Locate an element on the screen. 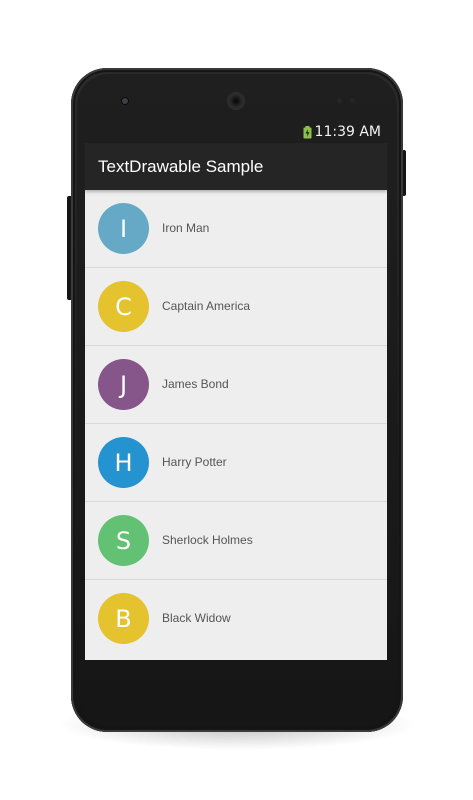 This screenshot has width=473, height=800. list-item-label: Iron Man is located at coordinates (186, 228).